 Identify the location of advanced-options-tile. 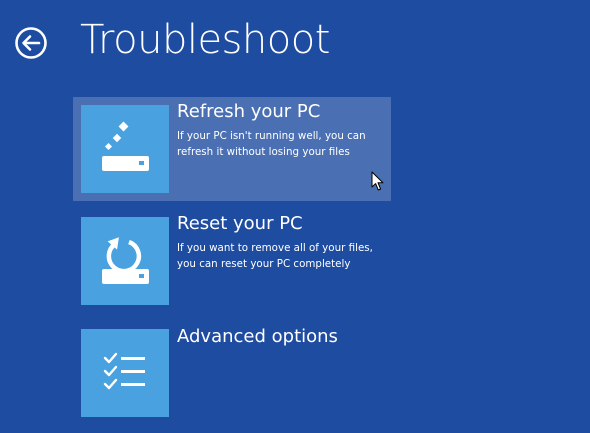
(125, 373).